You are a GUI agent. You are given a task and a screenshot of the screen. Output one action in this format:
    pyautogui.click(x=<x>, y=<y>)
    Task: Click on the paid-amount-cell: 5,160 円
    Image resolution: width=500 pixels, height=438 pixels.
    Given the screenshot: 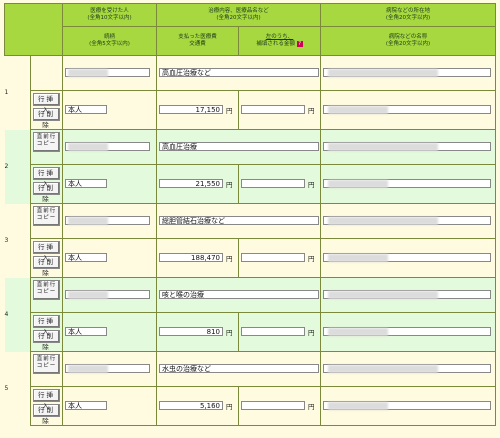 What is the action you would take?
    pyautogui.click(x=197, y=406)
    